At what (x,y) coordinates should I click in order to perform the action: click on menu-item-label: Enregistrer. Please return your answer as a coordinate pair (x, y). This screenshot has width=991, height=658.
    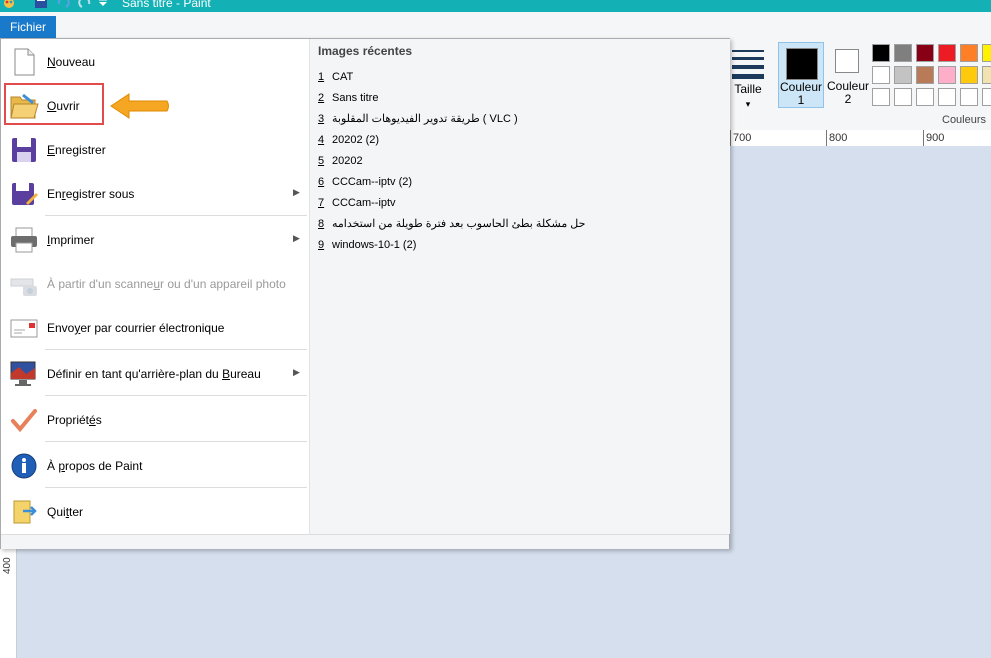
    Looking at the image, I should click on (76, 150).